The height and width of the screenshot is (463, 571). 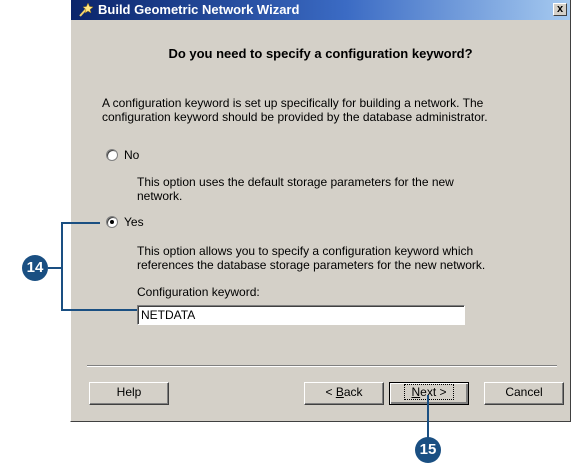 I want to click on radio-selected-dot, so click(x=112, y=222).